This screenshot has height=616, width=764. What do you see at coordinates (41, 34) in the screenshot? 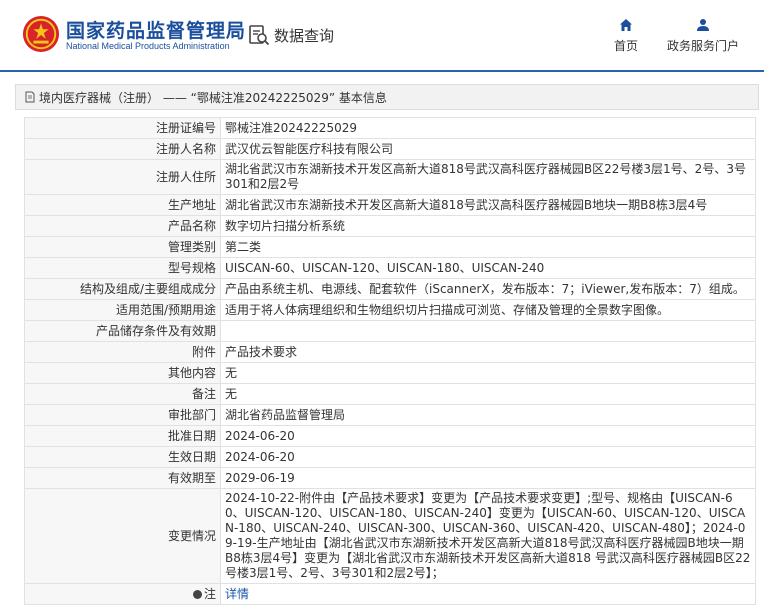
I see `national-emblem-icon` at bounding box center [41, 34].